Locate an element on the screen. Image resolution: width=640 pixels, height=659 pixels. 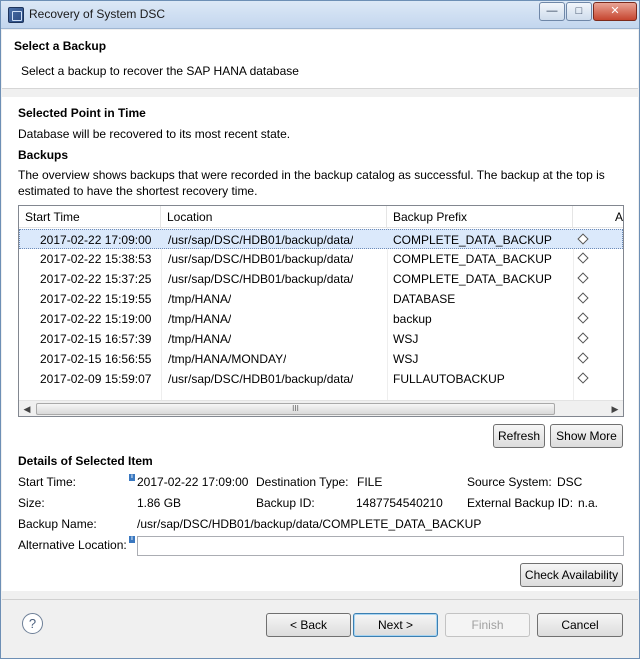
horizontal-scrollbar: ◀ III ▶ is located at coordinates (321, 408).